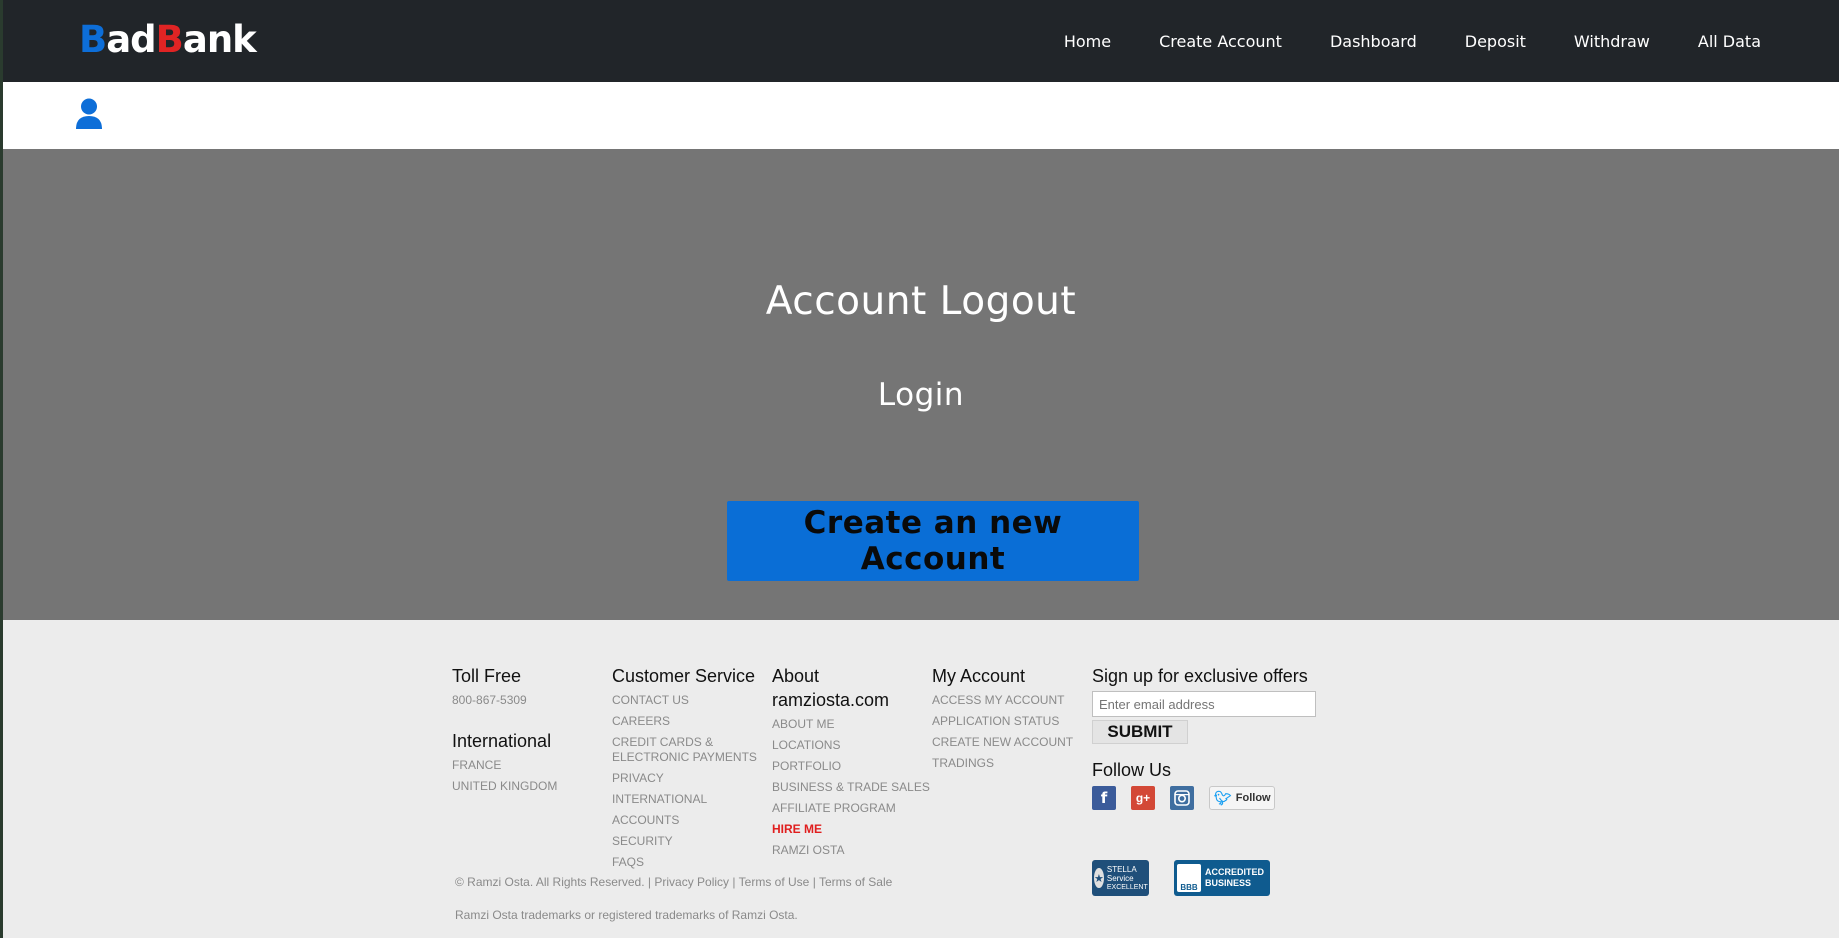 The height and width of the screenshot is (938, 1839). I want to click on create-new-account-link: CREATE NEW ACCOUNT, so click(1012, 742).